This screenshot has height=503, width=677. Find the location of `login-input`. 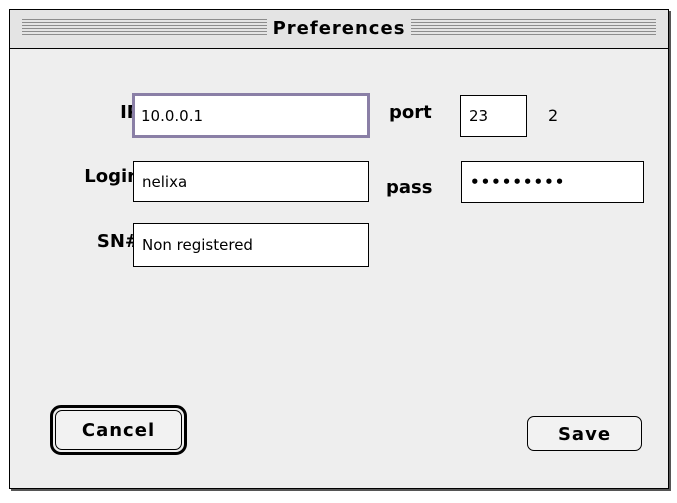

login-input is located at coordinates (251, 181).